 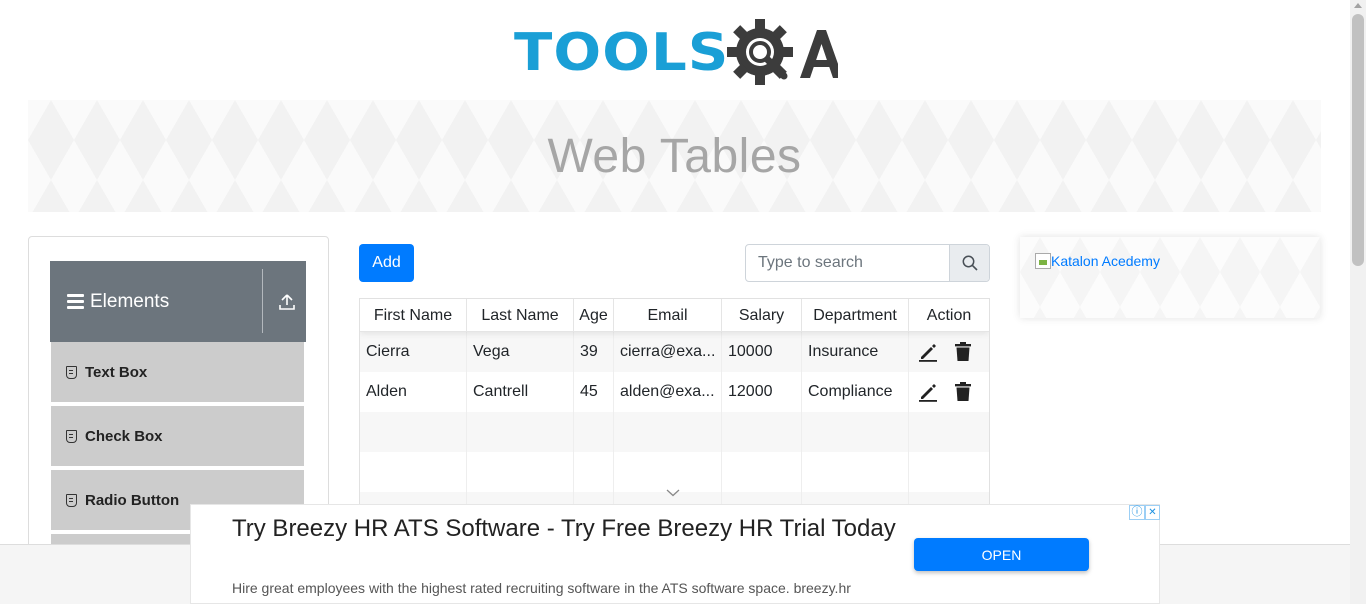 I want to click on page-title: Web Tables, so click(x=674, y=156).